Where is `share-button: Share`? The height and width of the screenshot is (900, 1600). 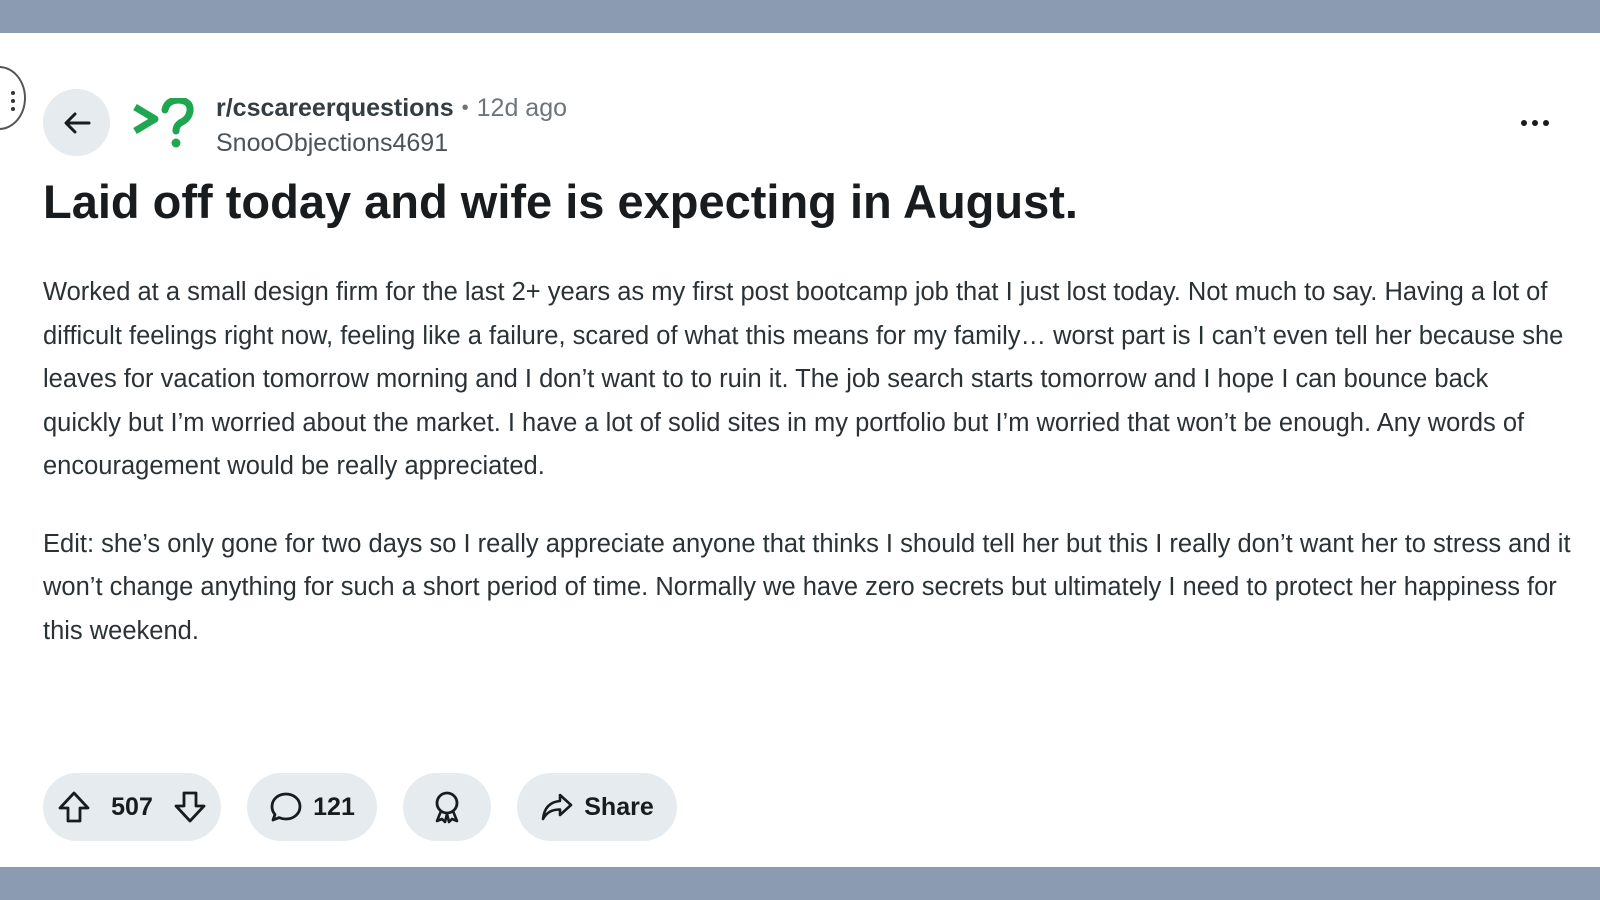 share-button: Share is located at coordinates (597, 807).